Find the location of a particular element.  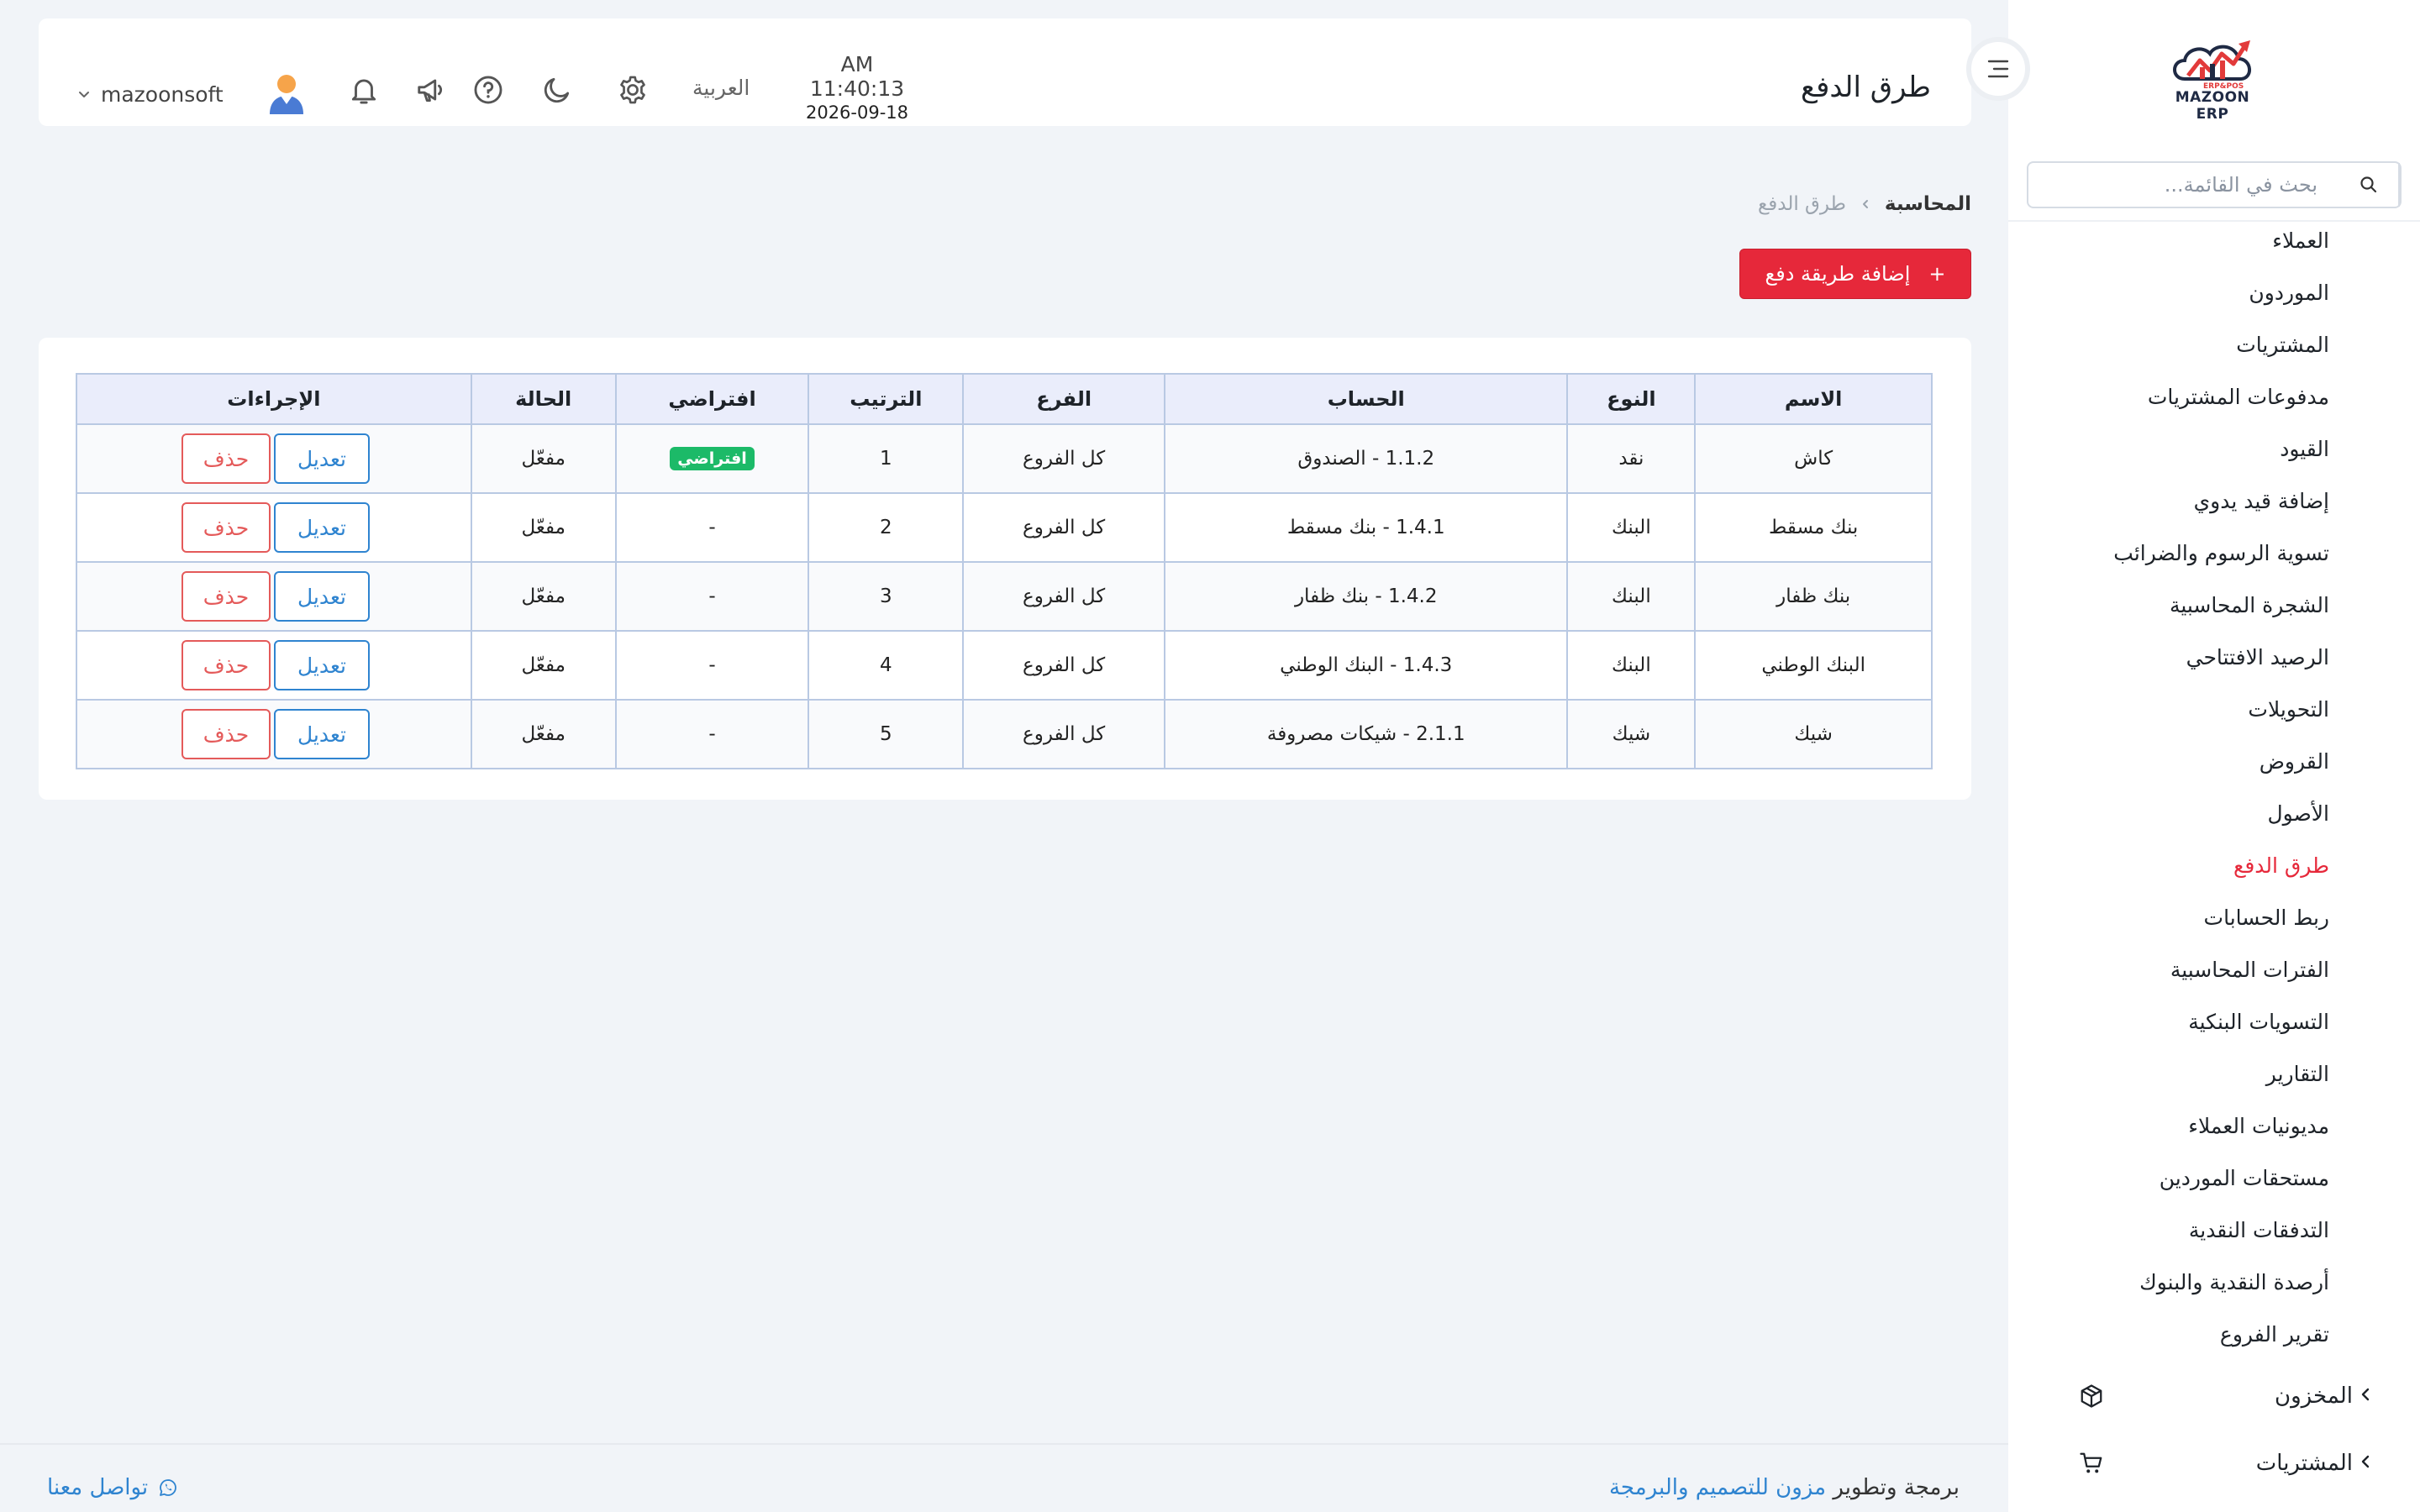

sidebar-item: طرق الدفع is located at coordinates (2169, 873).